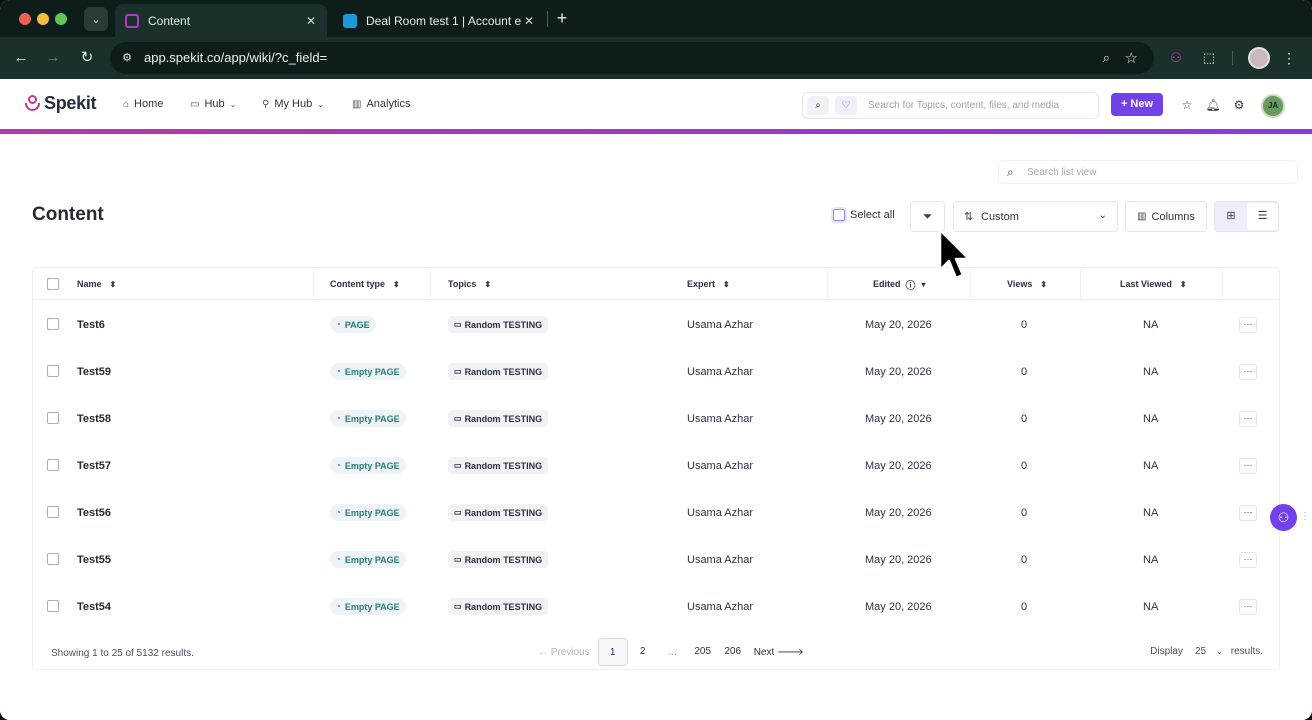 This screenshot has height=720, width=1312. What do you see at coordinates (562, 18) in the screenshot?
I see `new-tab-button: +` at bounding box center [562, 18].